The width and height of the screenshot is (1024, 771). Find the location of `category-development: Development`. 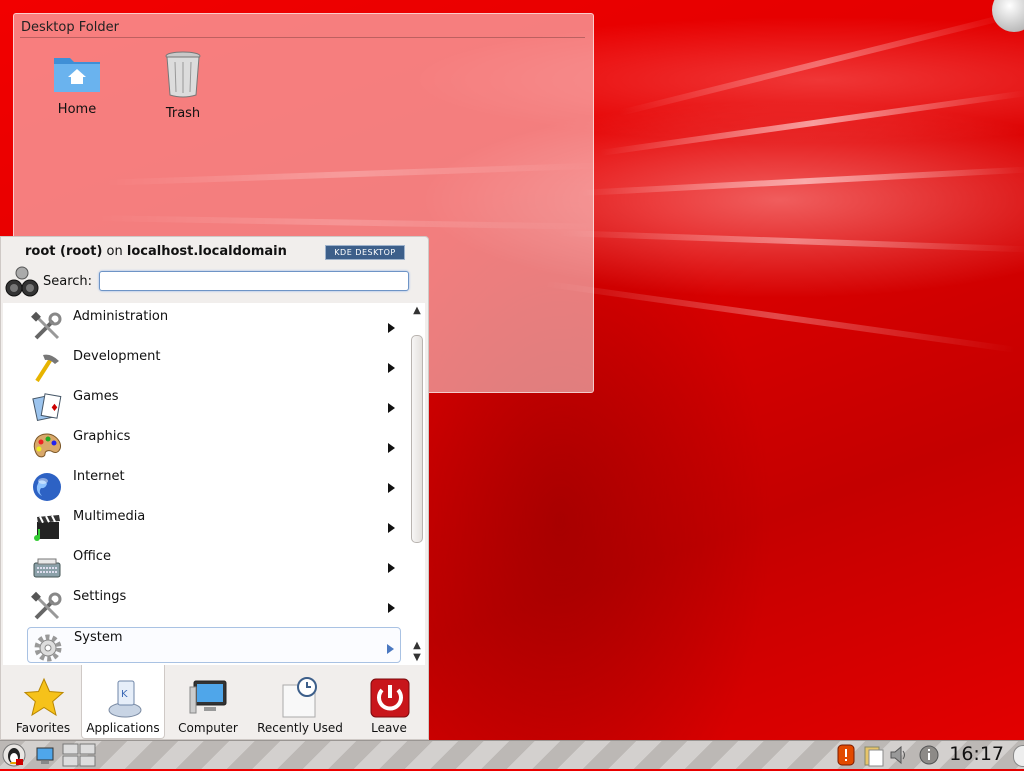

category-development: Development is located at coordinates (214, 365).